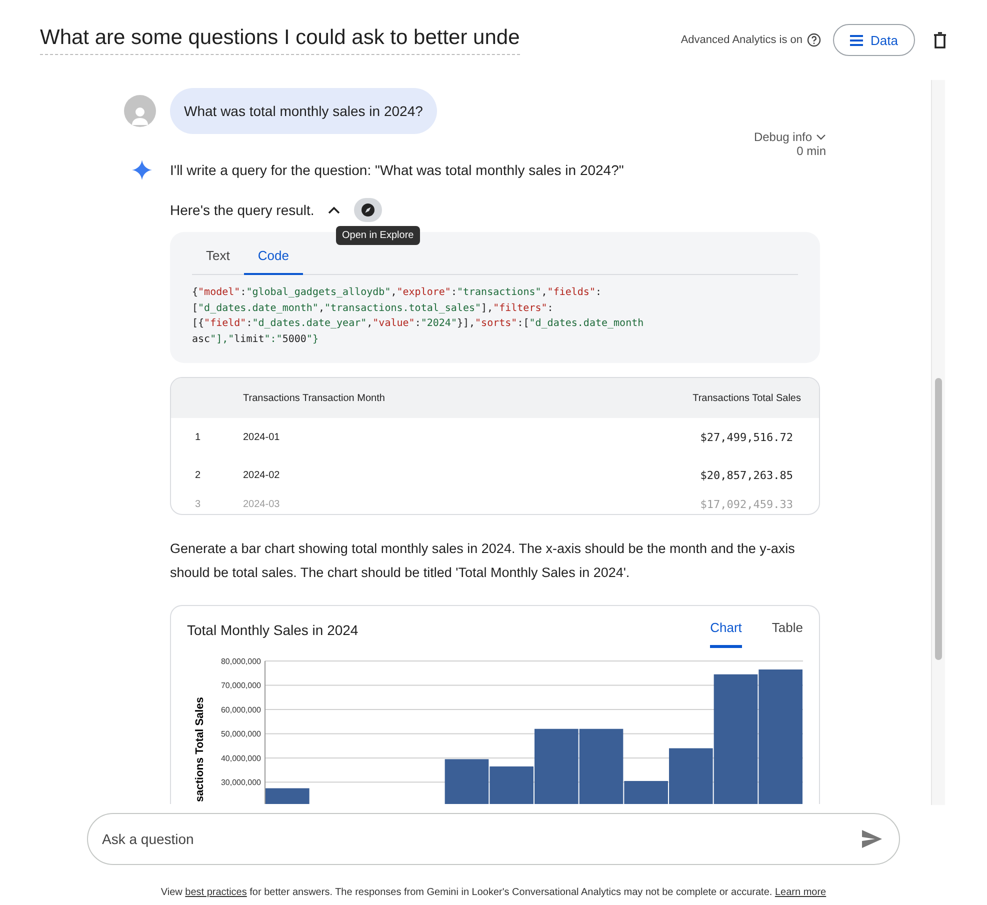 The height and width of the screenshot is (905, 987). I want to click on y-axis-tick-label: 30,000,000, so click(240, 783).